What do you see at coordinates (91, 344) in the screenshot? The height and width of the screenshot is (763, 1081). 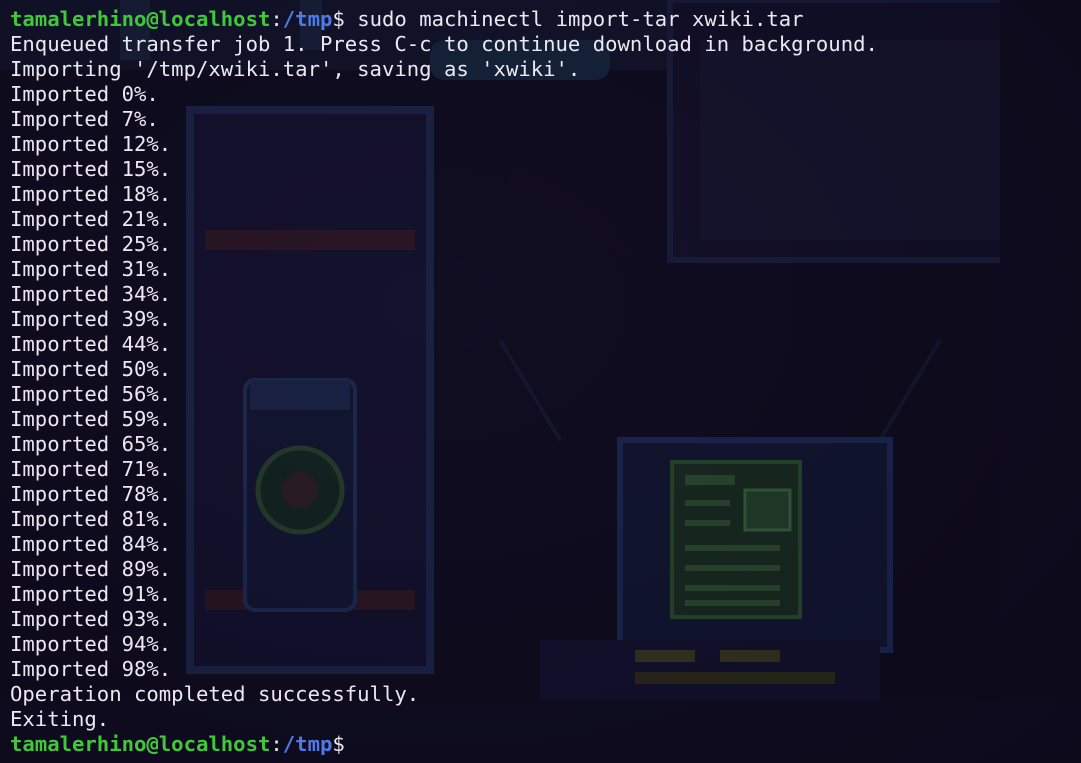 I see `output-line: Imported 44%.` at bounding box center [91, 344].